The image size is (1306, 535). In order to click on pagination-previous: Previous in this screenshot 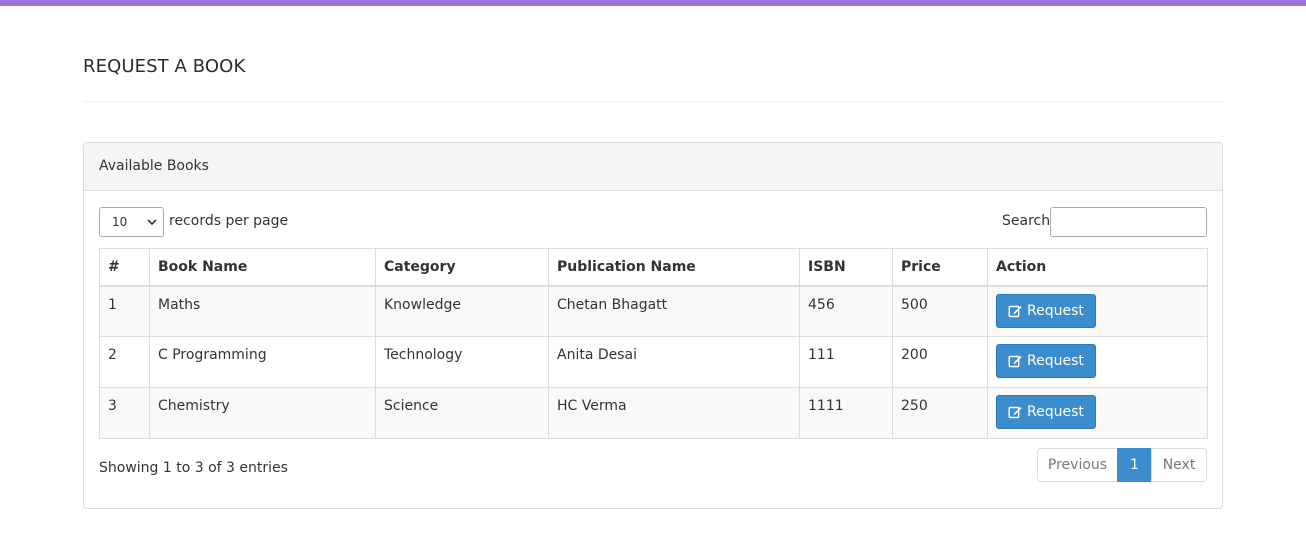, I will do `click(1077, 465)`.